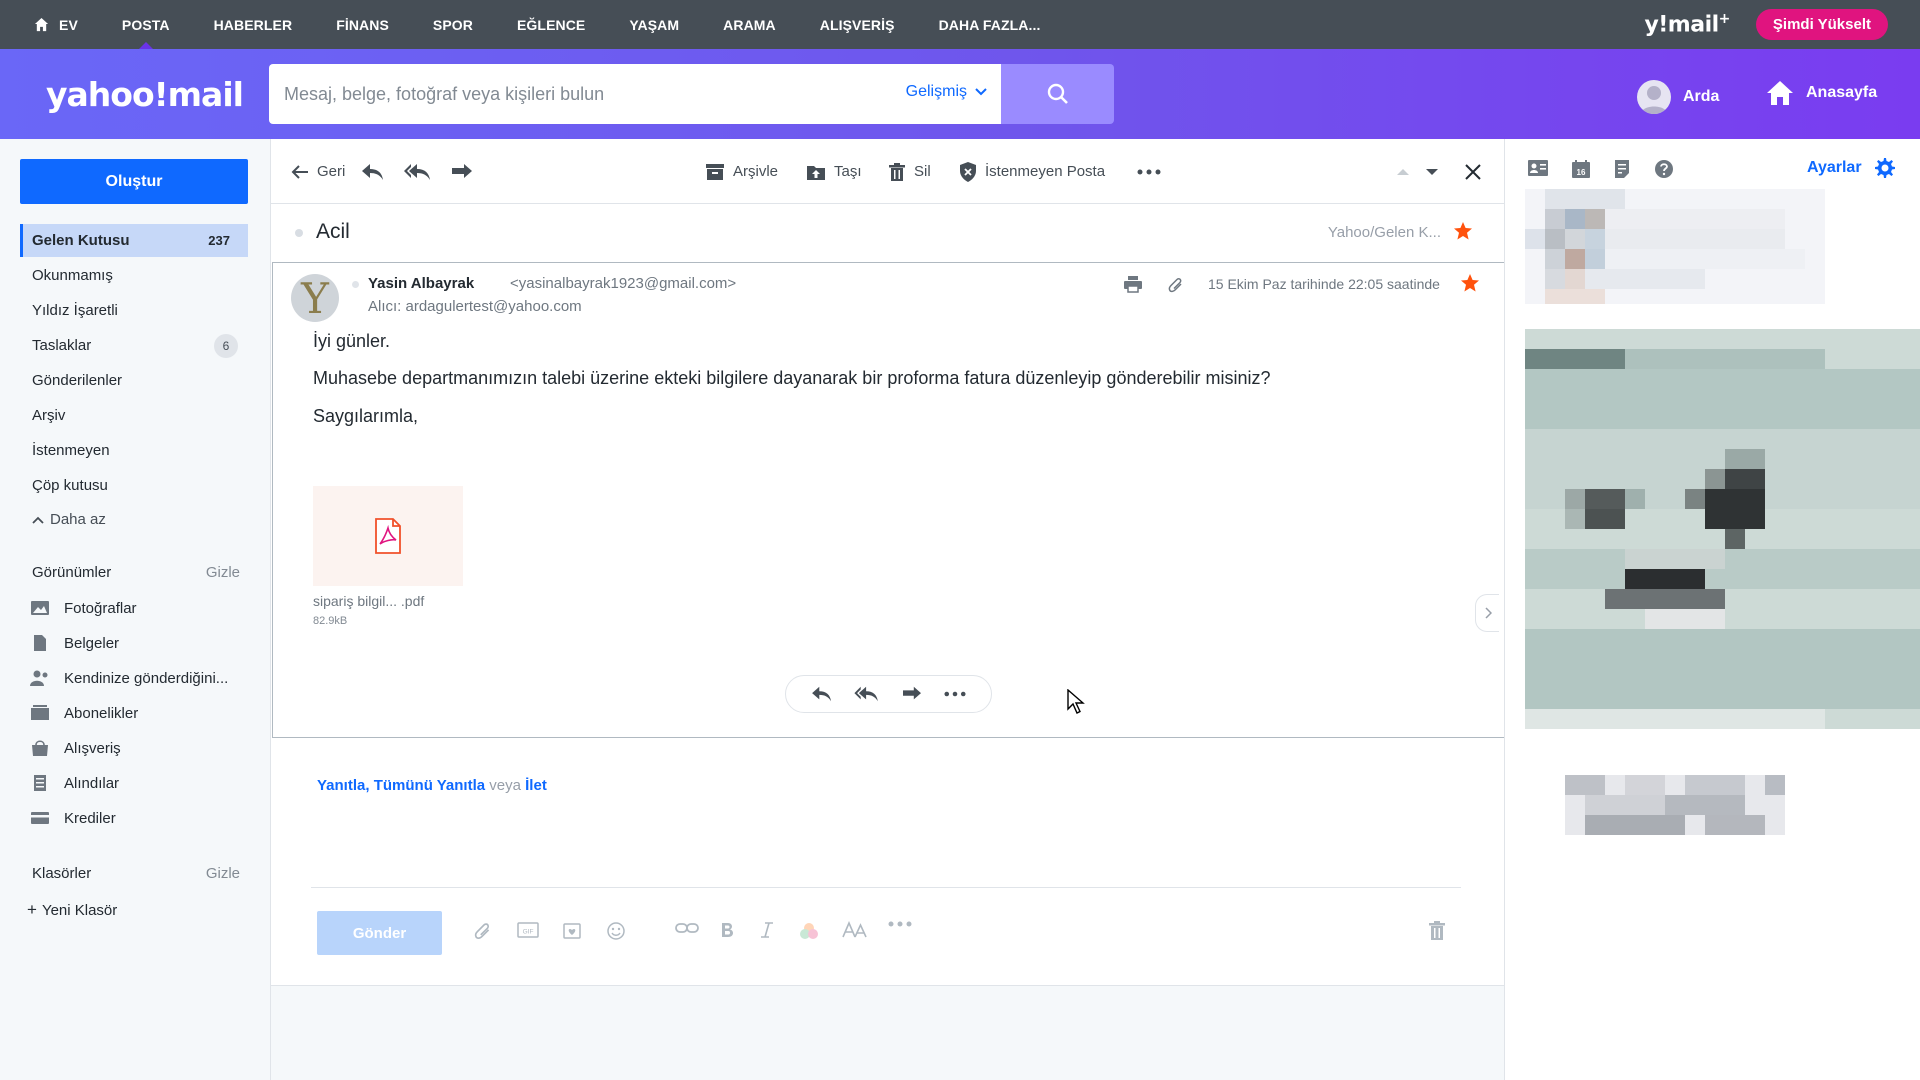  Describe the element at coordinates (223, 873) in the screenshot. I see `folders-hide-button: Gizle` at that location.